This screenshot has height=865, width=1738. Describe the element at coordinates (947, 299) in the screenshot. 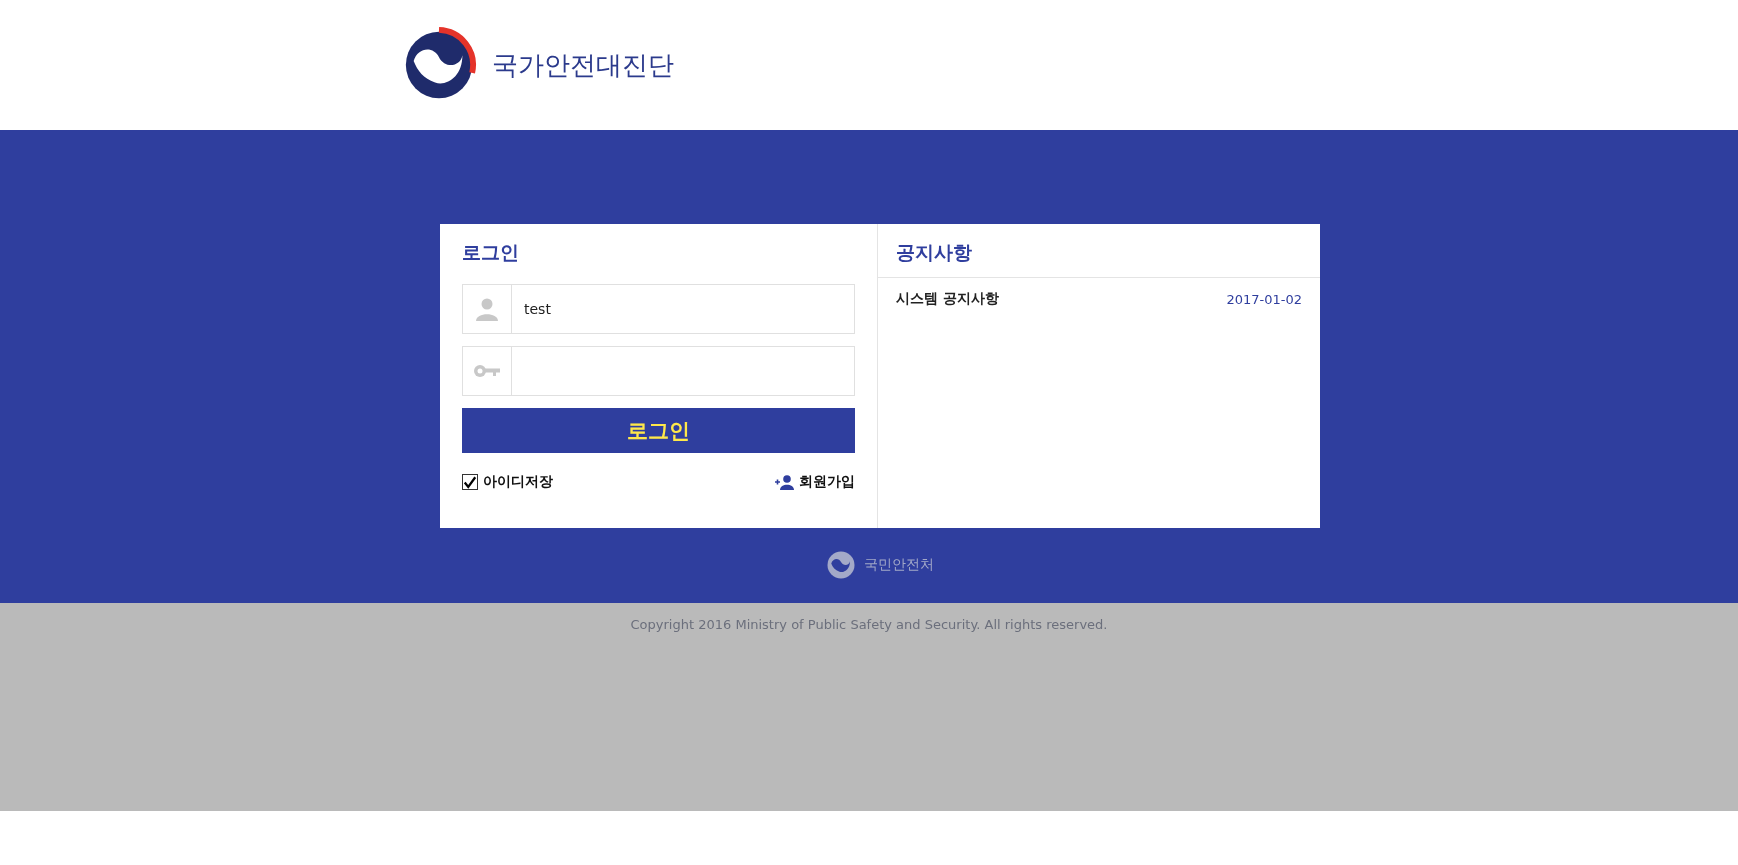

I see `notice-title: 시스템 공지사항` at that location.